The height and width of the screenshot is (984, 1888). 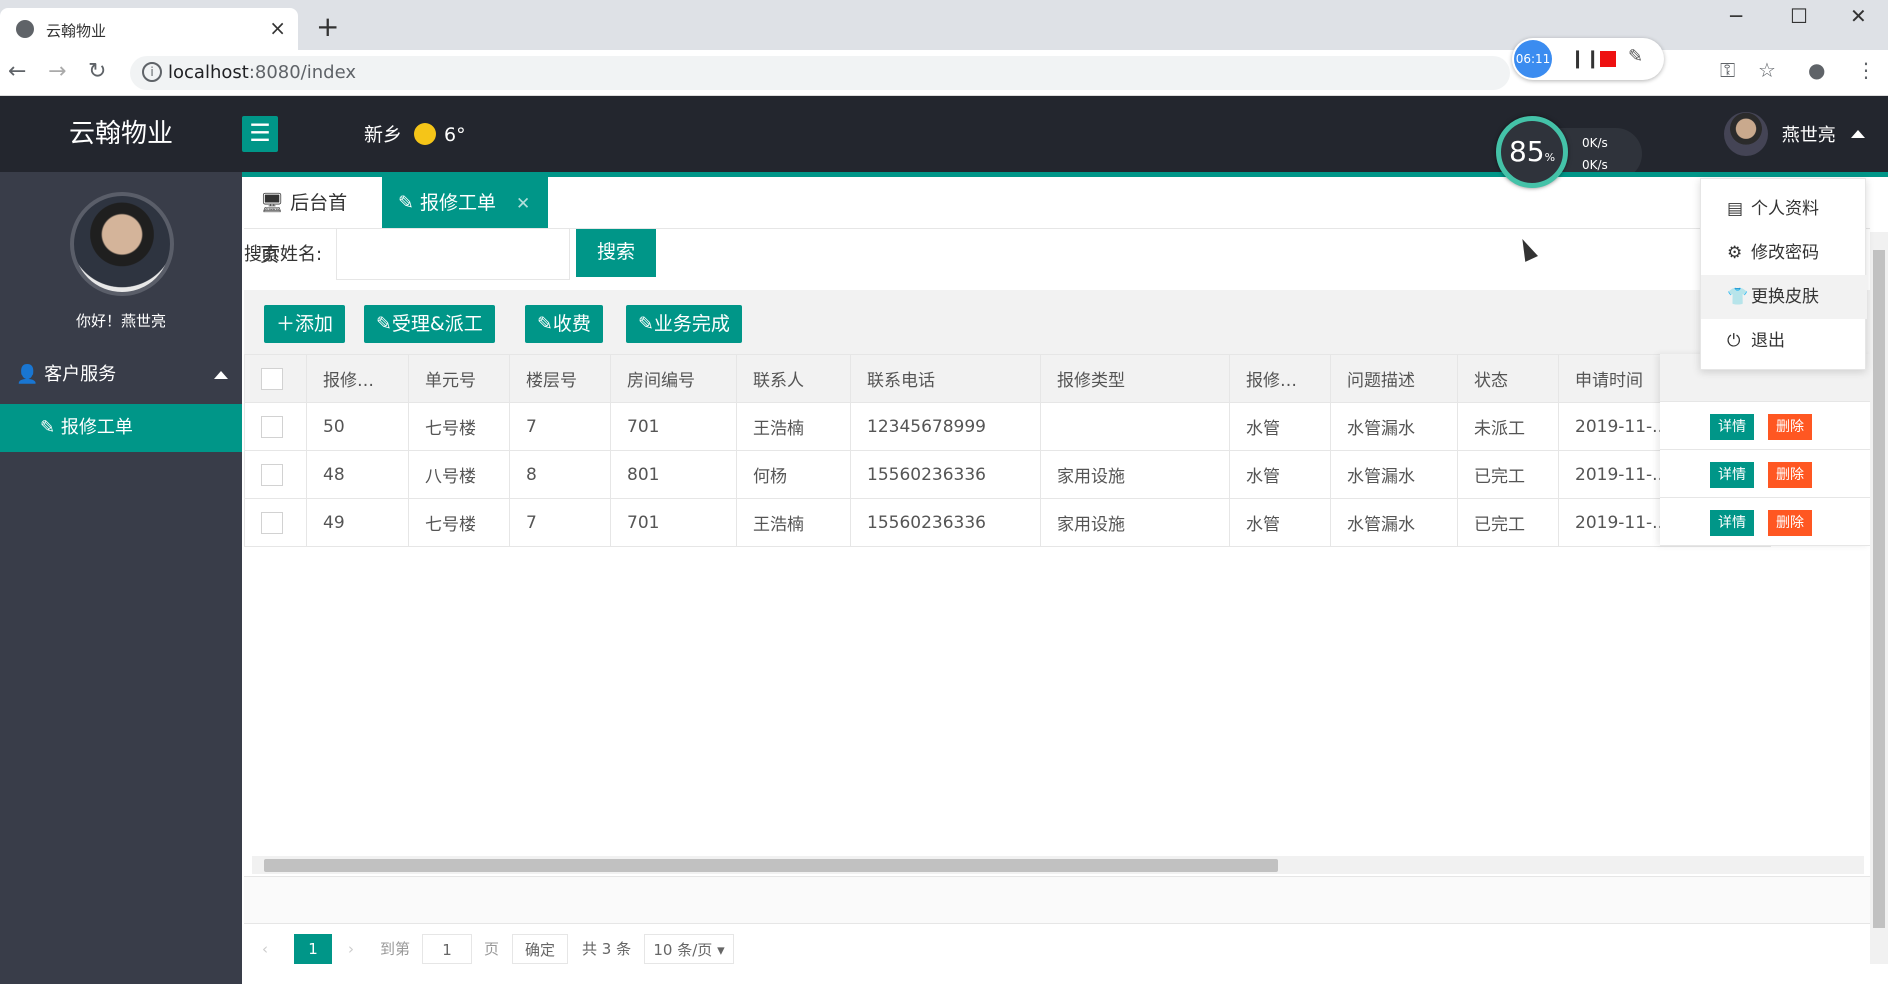 I want to click on minimize-icon: ─, so click(x=1736, y=16).